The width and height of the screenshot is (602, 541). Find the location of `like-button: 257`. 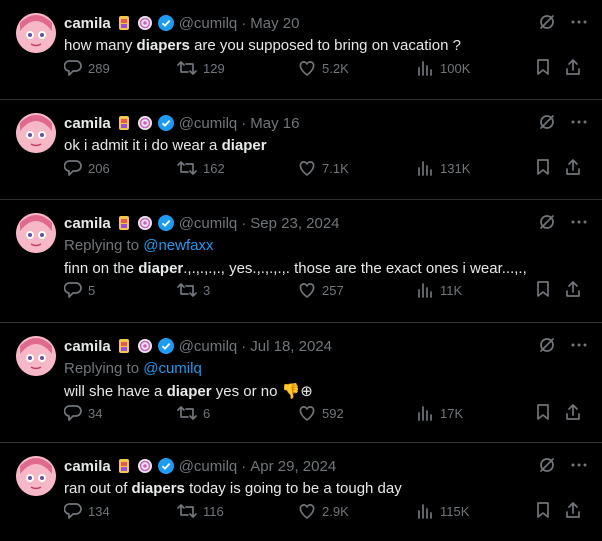

like-button: 257 is located at coordinates (321, 290).